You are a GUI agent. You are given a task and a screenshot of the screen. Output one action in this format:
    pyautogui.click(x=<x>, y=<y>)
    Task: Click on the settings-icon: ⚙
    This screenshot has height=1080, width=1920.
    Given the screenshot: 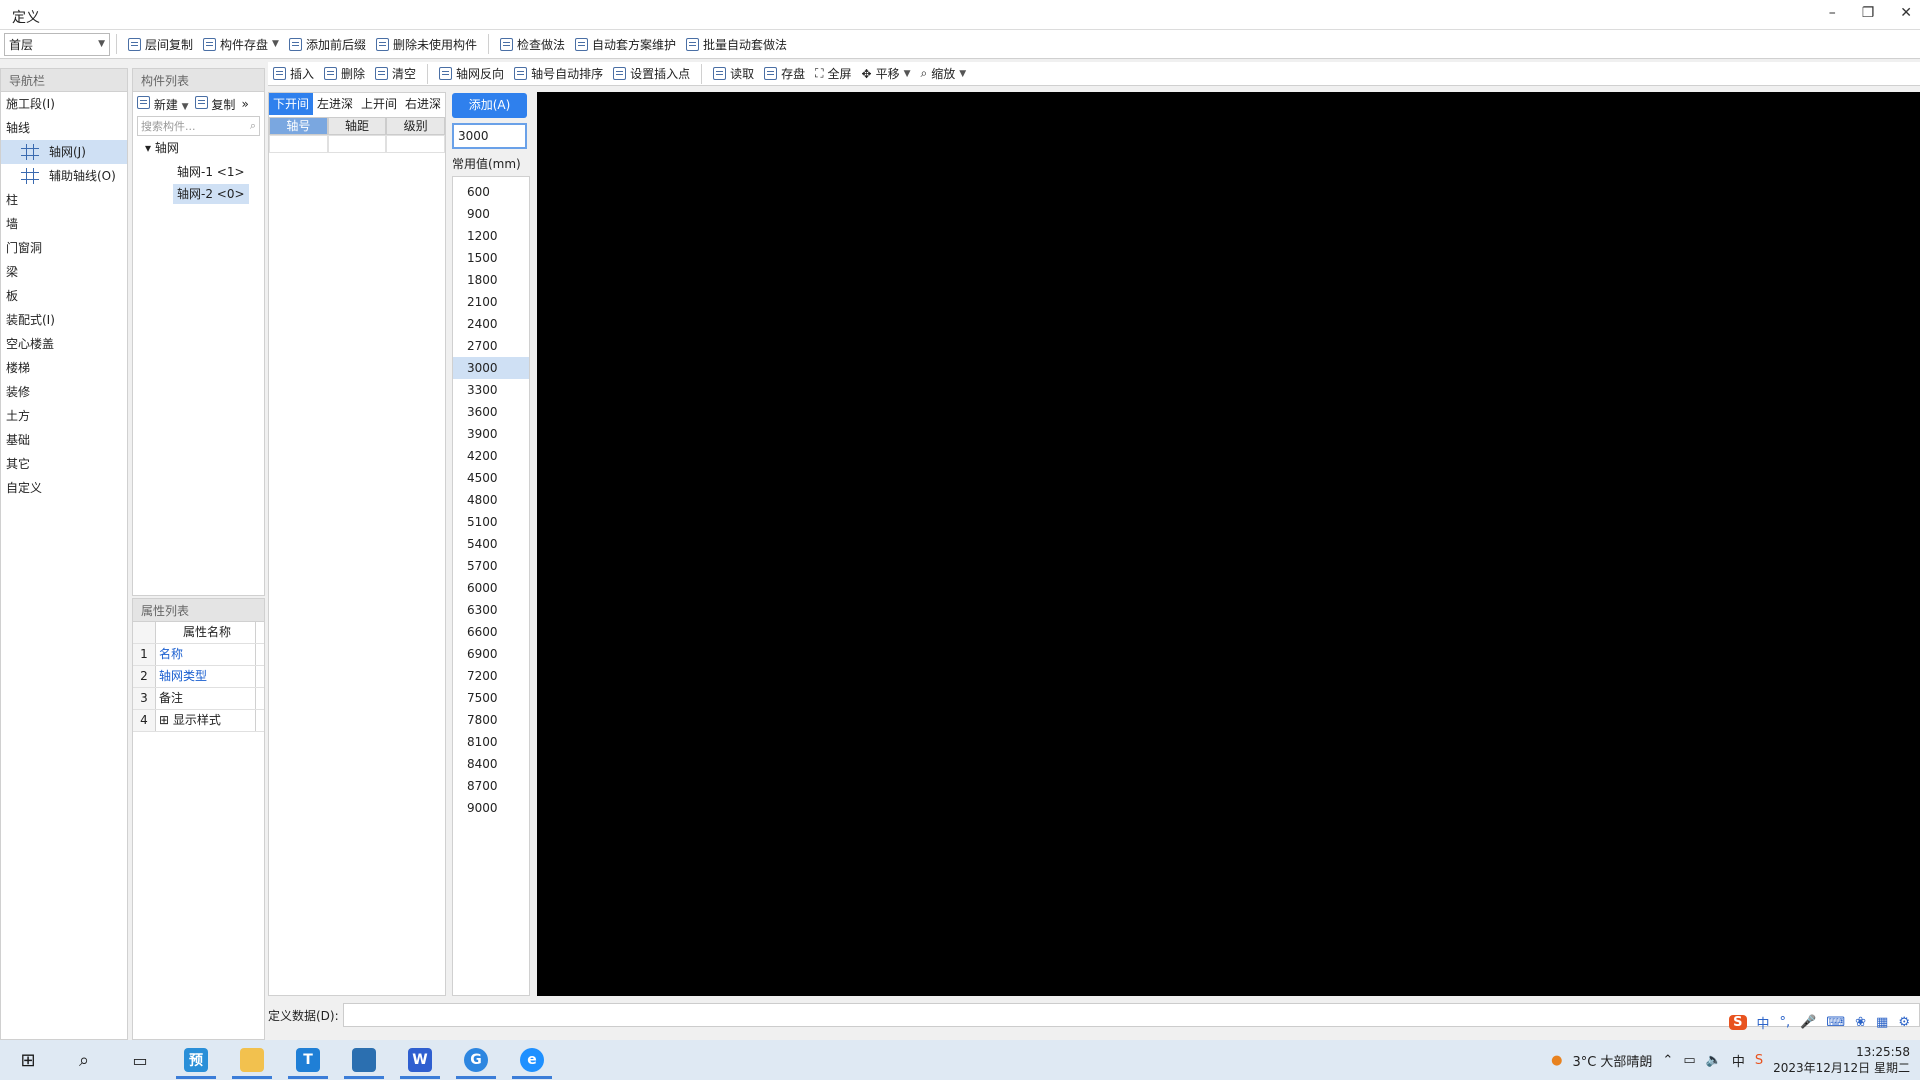 What is the action you would take?
    pyautogui.click(x=1904, y=1022)
    